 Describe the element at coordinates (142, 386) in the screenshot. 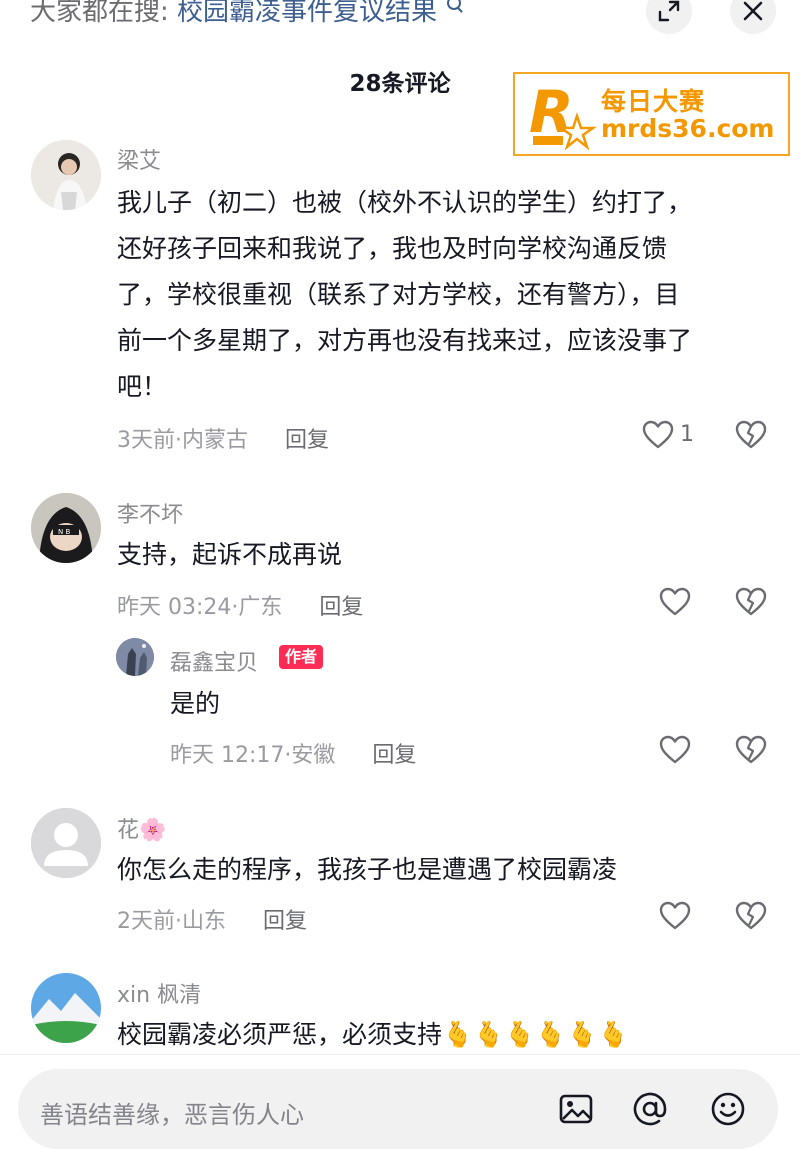

I see `comment-text-line: 吧！` at that location.